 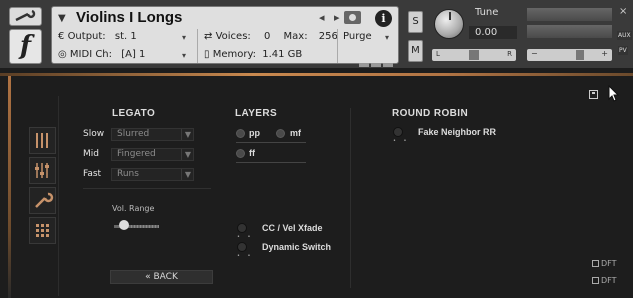 What do you see at coordinates (9, 187) in the screenshot?
I see `copper-trim-left` at bounding box center [9, 187].